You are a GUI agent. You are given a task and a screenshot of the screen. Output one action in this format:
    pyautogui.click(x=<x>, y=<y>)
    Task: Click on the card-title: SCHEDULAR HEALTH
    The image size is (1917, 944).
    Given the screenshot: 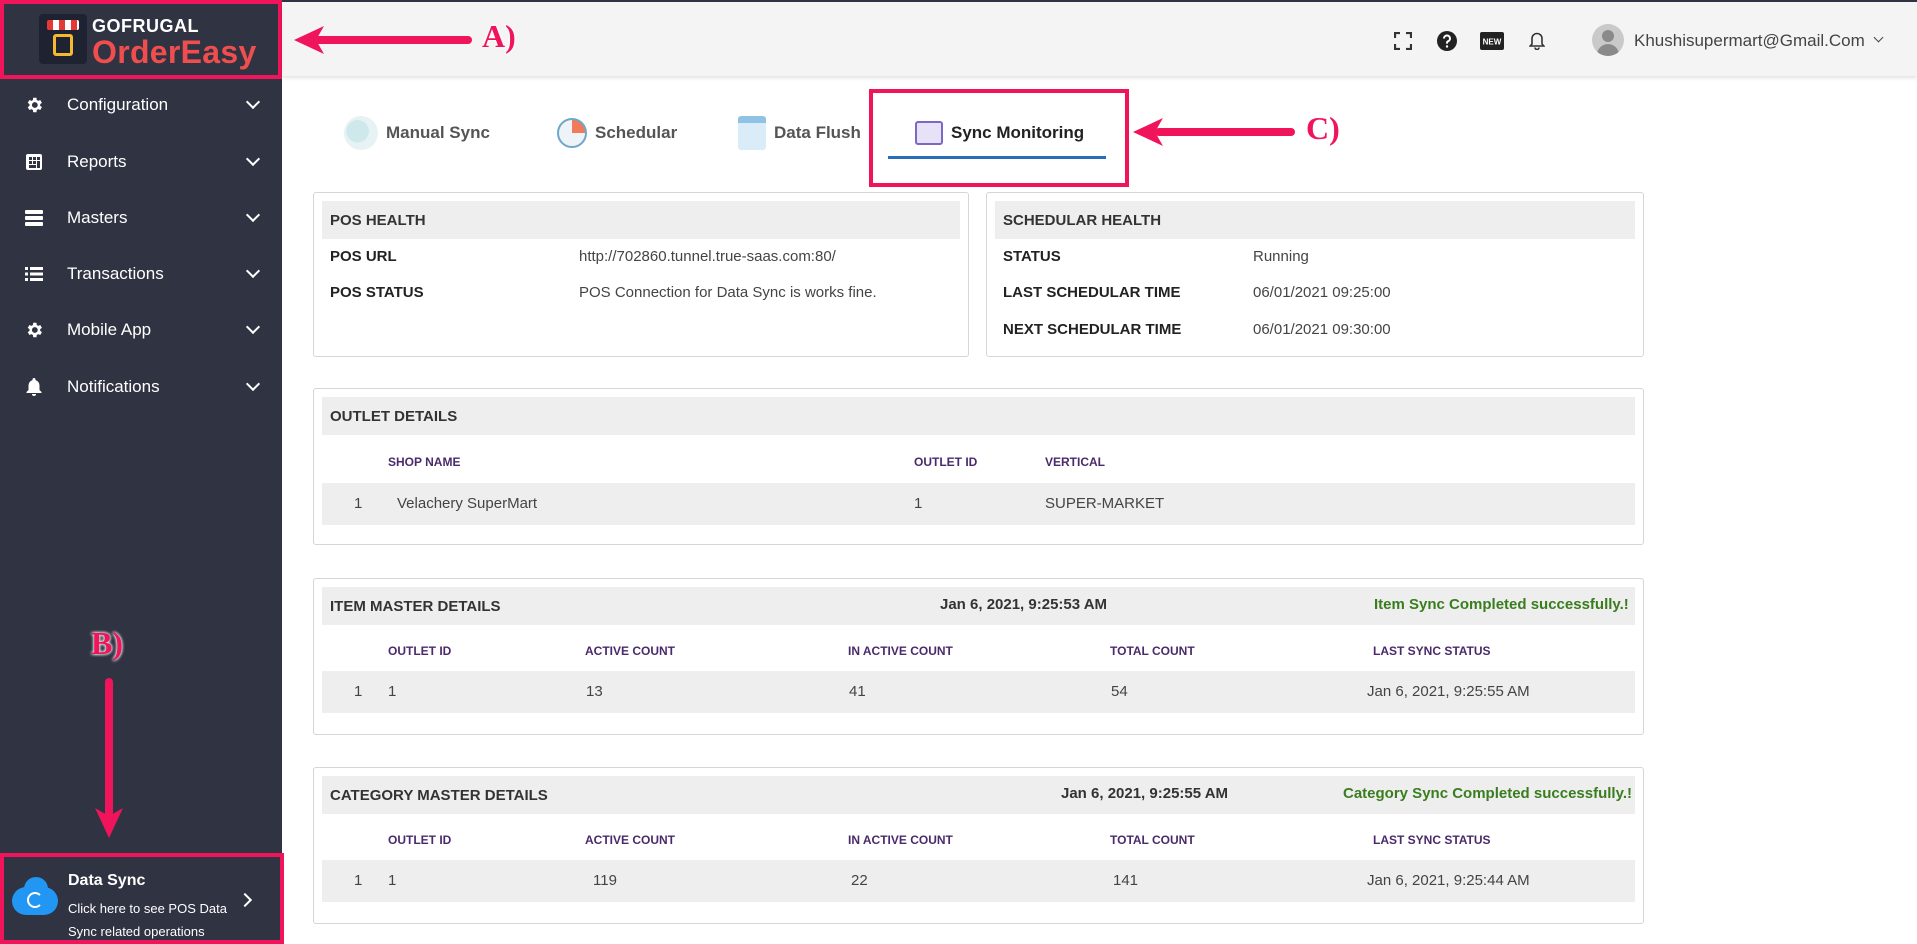 What is the action you would take?
    pyautogui.click(x=1315, y=220)
    